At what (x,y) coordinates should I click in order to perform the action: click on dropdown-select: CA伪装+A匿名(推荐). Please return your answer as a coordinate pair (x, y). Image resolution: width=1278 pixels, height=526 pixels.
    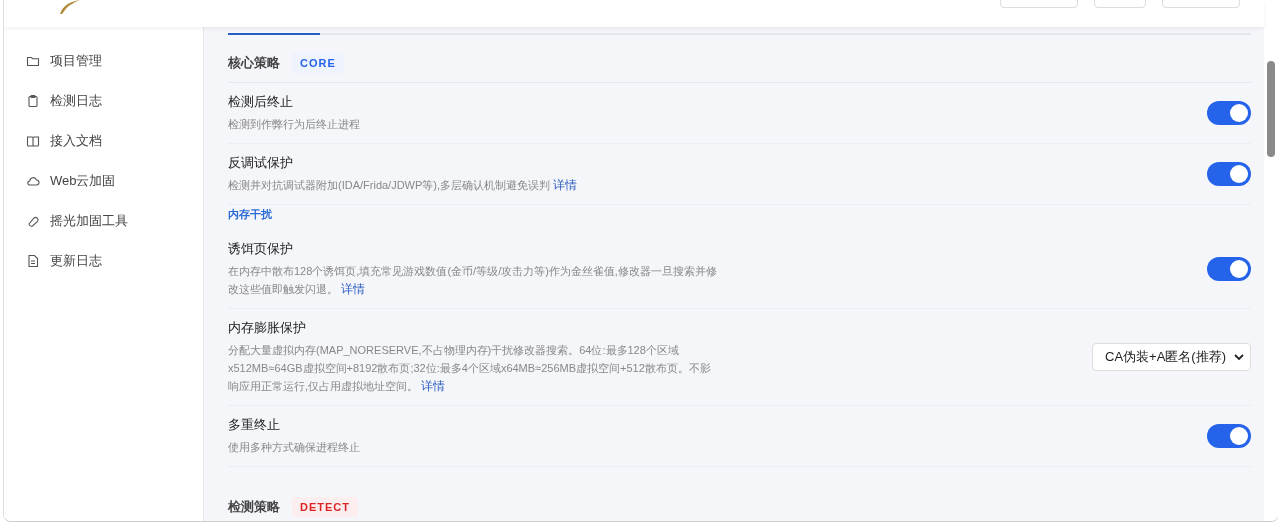
    Looking at the image, I should click on (1171, 357).